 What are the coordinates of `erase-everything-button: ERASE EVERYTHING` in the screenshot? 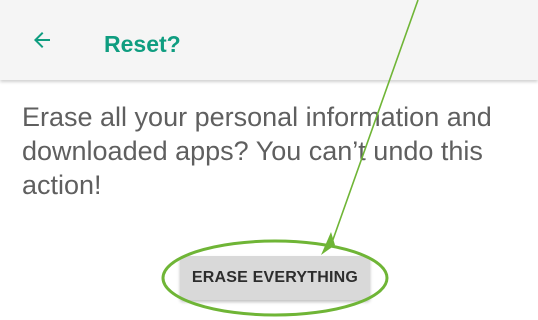 It's located at (275, 278).